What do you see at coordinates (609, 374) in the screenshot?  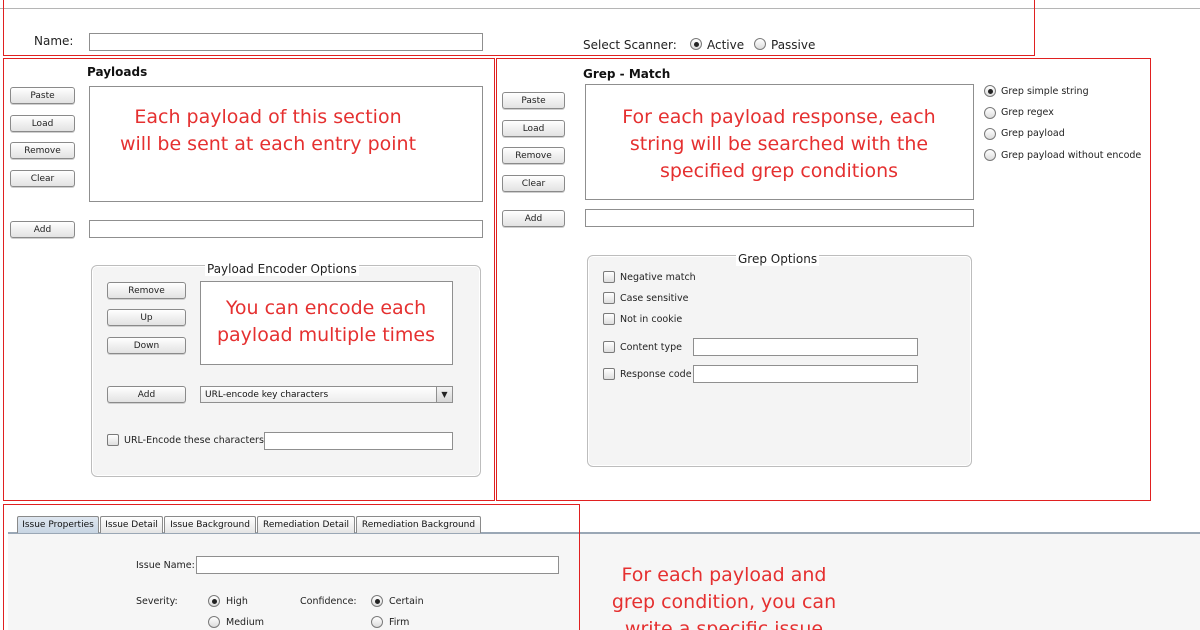 I see `response-code-checkbox` at bounding box center [609, 374].